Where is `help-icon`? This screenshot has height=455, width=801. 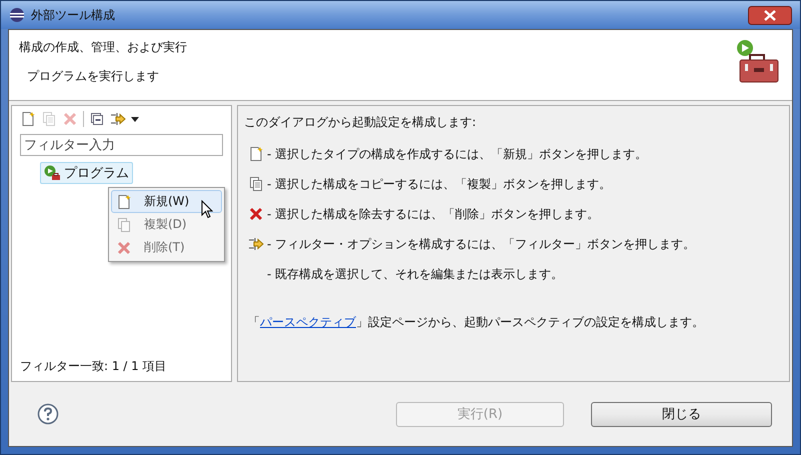
help-icon is located at coordinates (48, 414).